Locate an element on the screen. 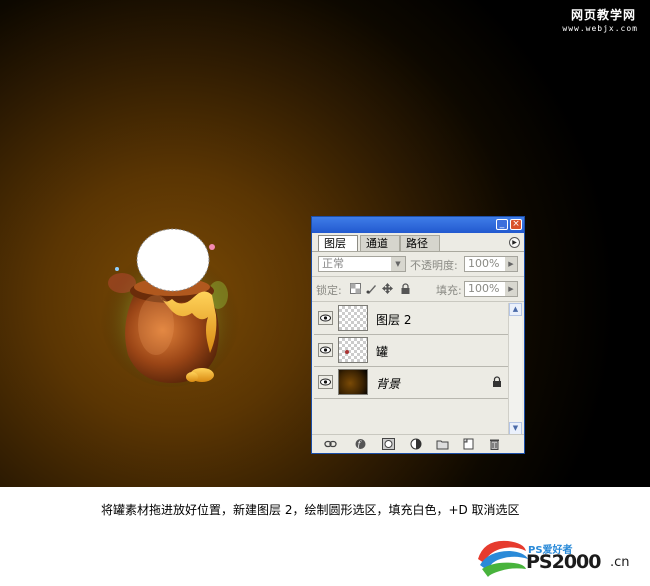 The width and height of the screenshot is (650, 586). lock-position-move-icon is located at coordinates (387, 288).